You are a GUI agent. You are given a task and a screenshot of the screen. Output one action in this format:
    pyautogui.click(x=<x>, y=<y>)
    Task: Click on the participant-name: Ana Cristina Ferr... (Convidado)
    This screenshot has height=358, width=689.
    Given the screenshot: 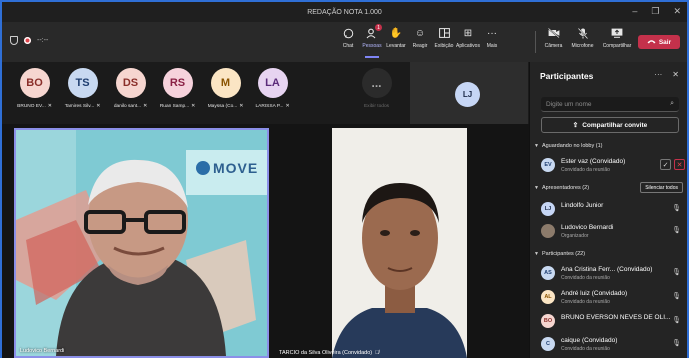 What is the action you would take?
    pyautogui.click(x=607, y=269)
    